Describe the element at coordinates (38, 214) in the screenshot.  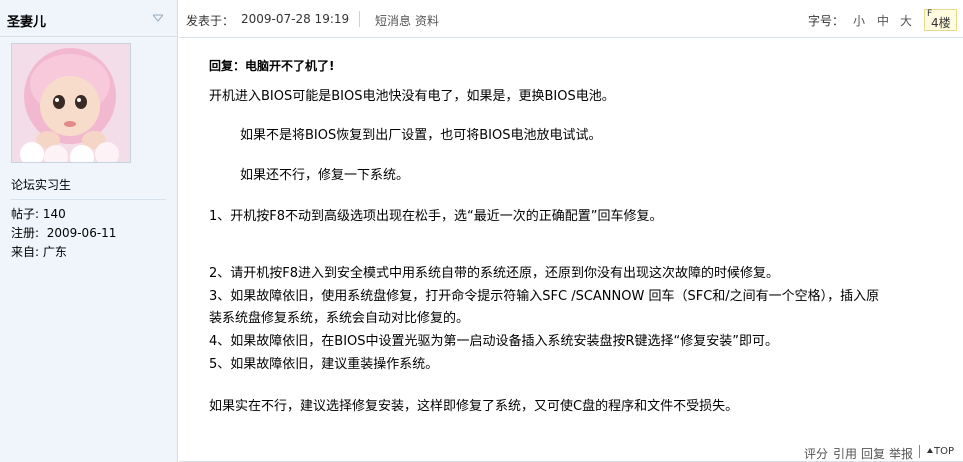
I see `user-stat-posts: 帖子: 140` at that location.